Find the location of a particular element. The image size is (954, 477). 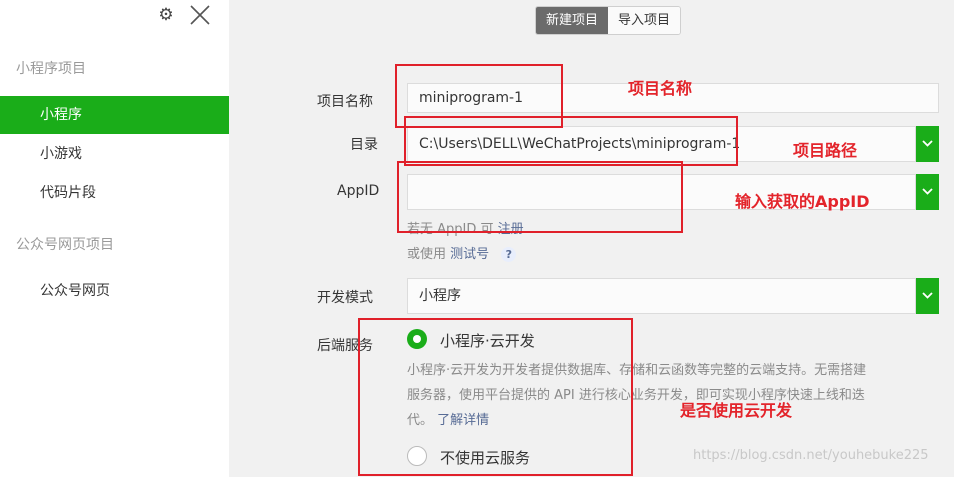

annotation-box-appid is located at coordinates (540, 197).